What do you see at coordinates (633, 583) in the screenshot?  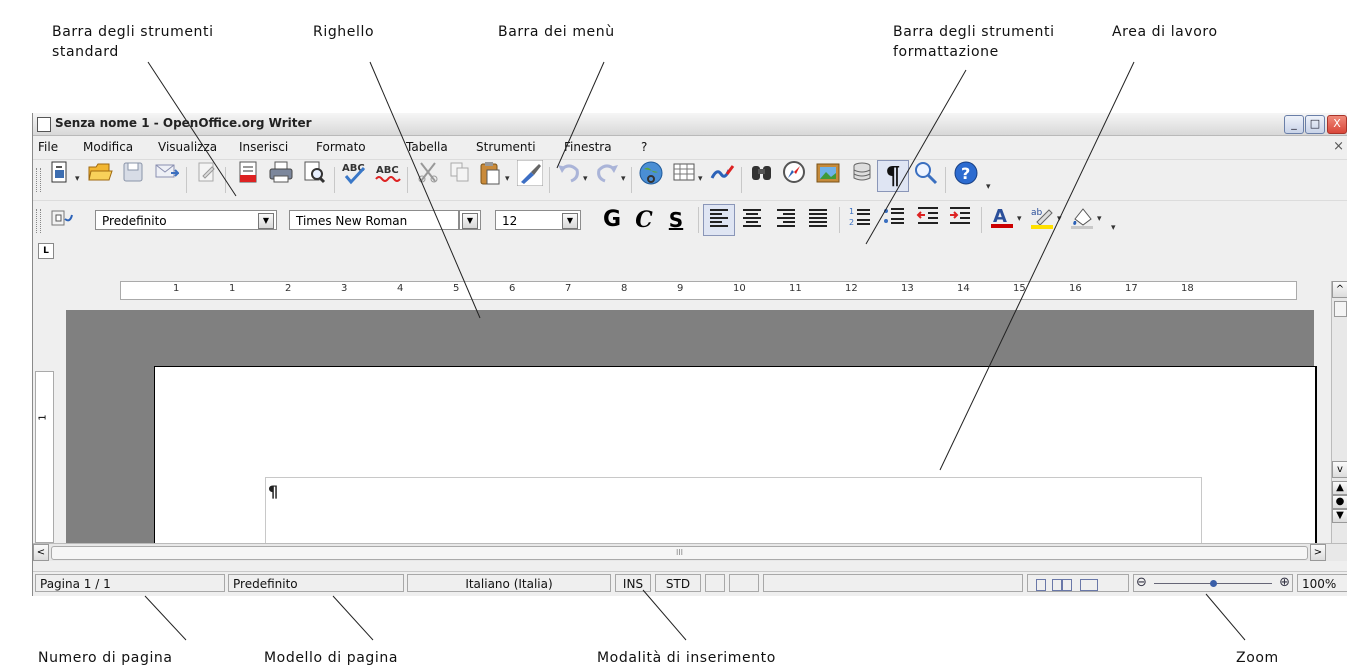 I see `insert-mode-status: INS` at bounding box center [633, 583].